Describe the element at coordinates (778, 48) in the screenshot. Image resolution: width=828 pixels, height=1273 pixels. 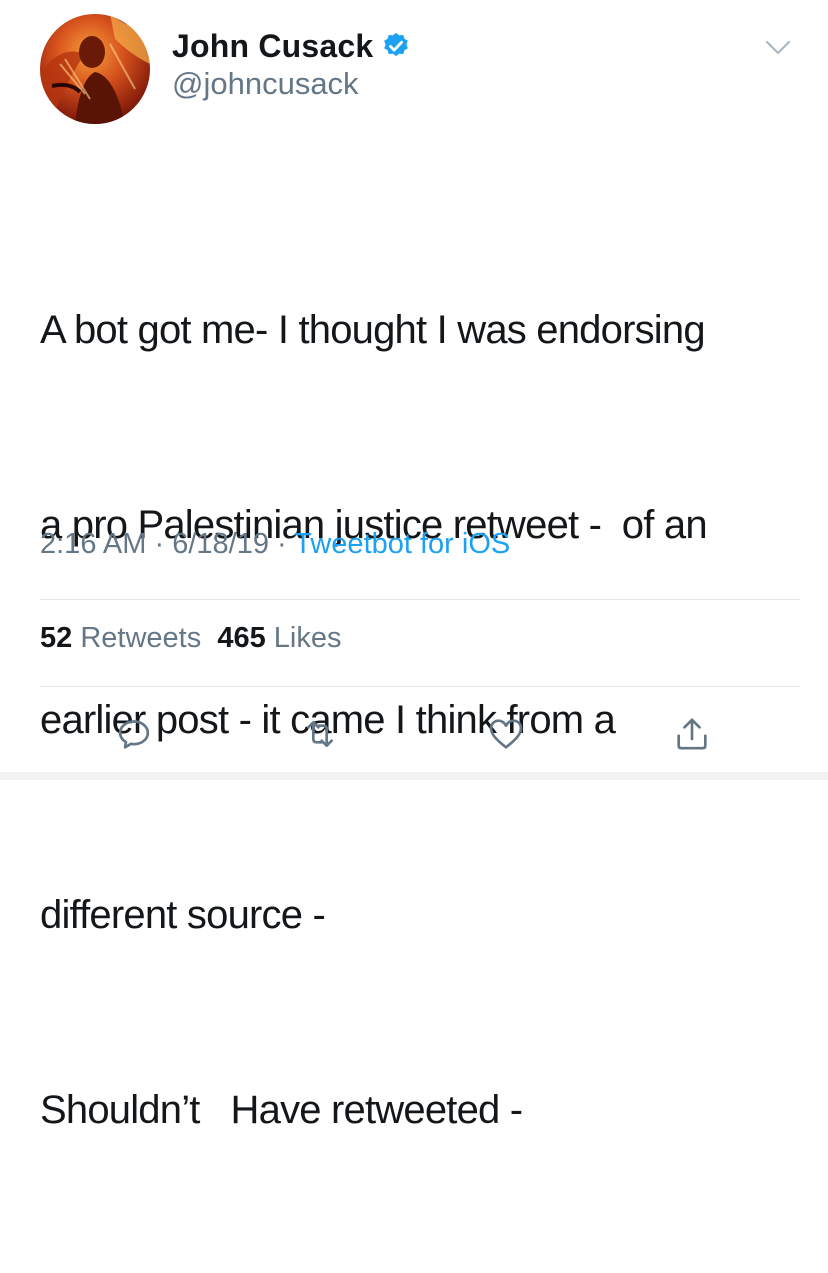
I see `chevron-down-icon` at that location.